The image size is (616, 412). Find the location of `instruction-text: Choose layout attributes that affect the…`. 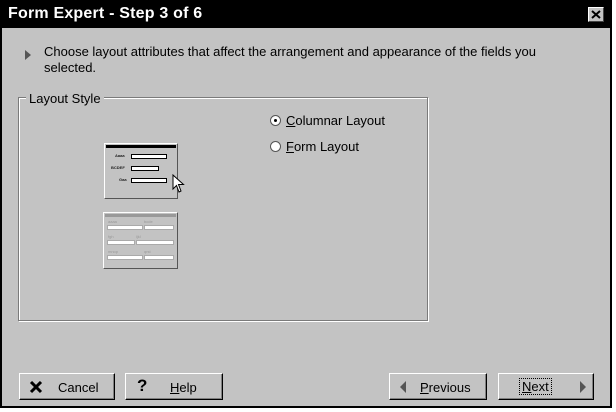

instruction-text: Choose layout attributes that affect the… is located at coordinates (290, 59).